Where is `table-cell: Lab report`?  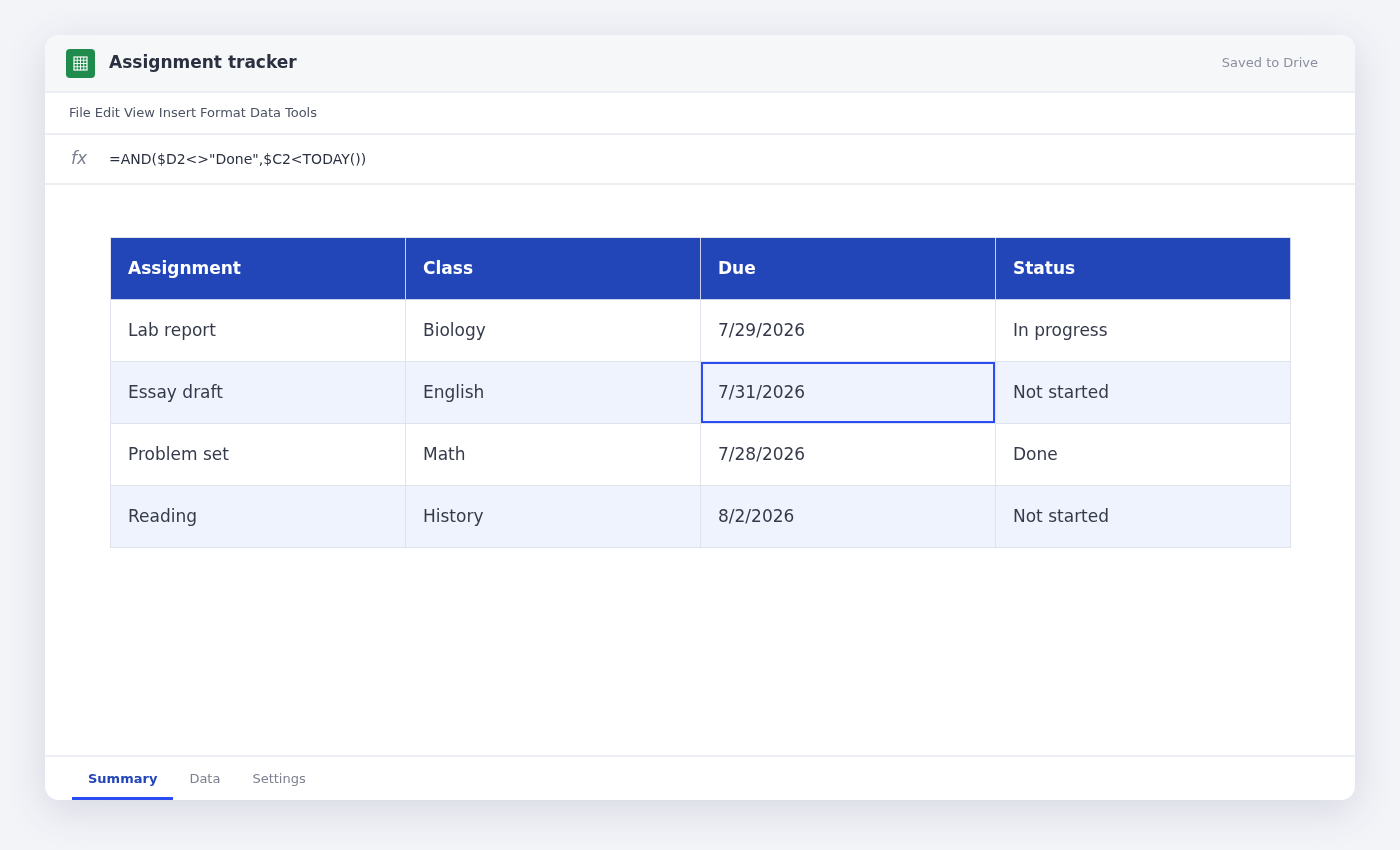
table-cell: Lab report is located at coordinates (258, 331).